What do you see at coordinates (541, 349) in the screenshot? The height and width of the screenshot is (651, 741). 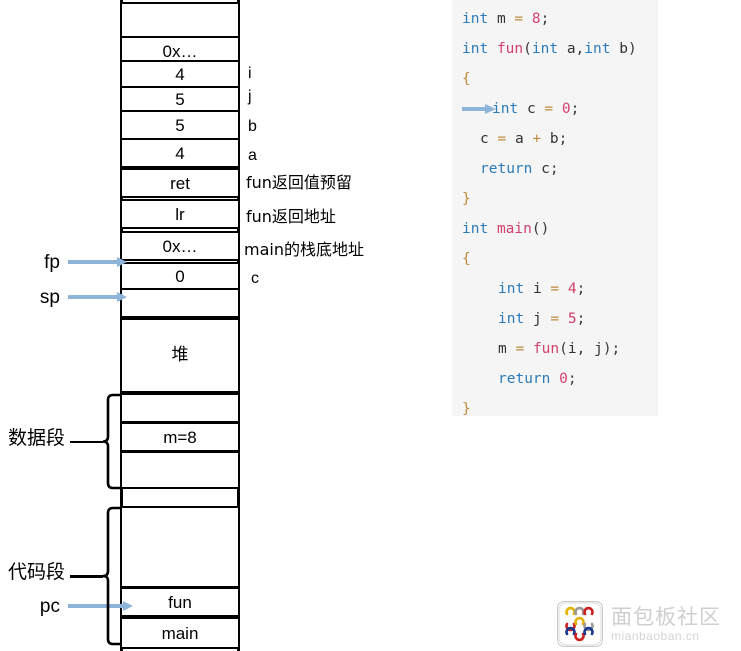 I see `code-line-content: m = fun(i, j);` at bounding box center [541, 349].